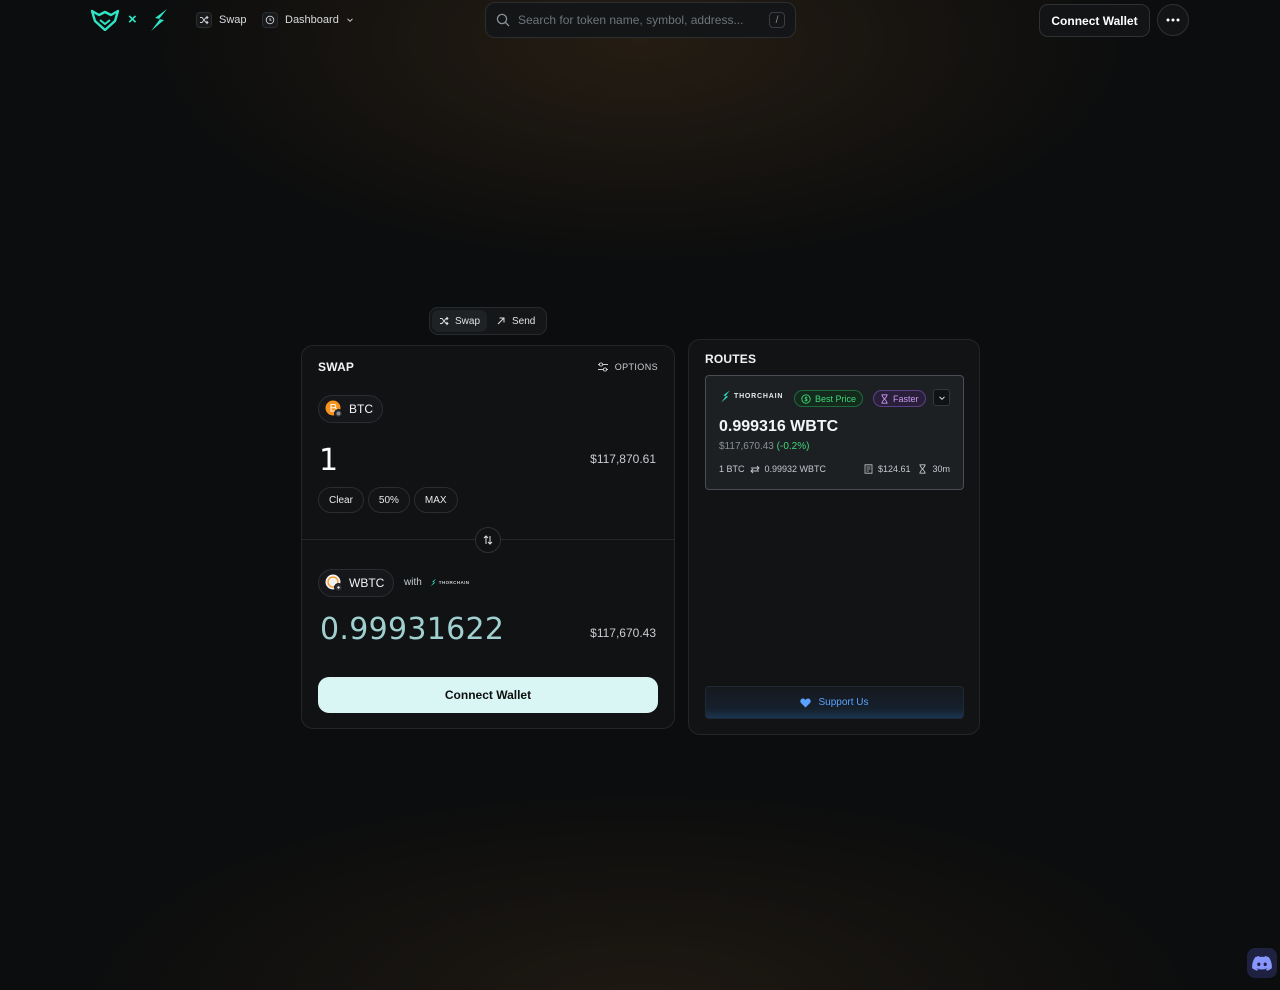 Image resolution: width=1280 pixels, height=990 pixels. What do you see at coordinates (367, 583) in the screenshot?
I see `to-token-symbol: WBTC` at bounding box center [367, 583].